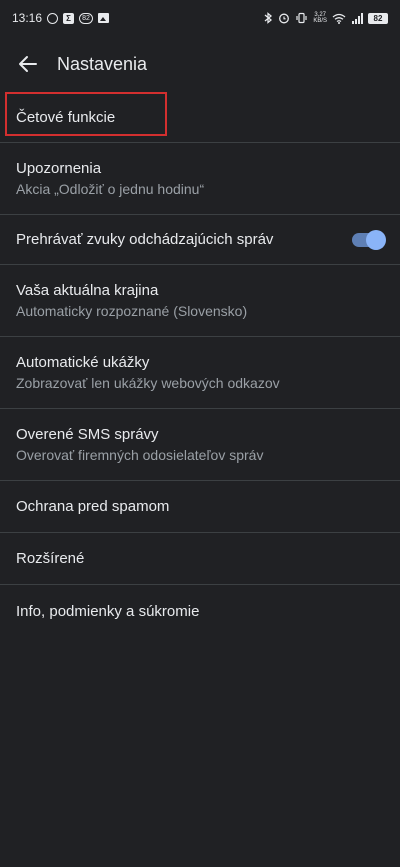 Image resolution: width=400 pixels, height=867 pixels. I want to click on setting-title: Četové funkcie, so click(66, 117).